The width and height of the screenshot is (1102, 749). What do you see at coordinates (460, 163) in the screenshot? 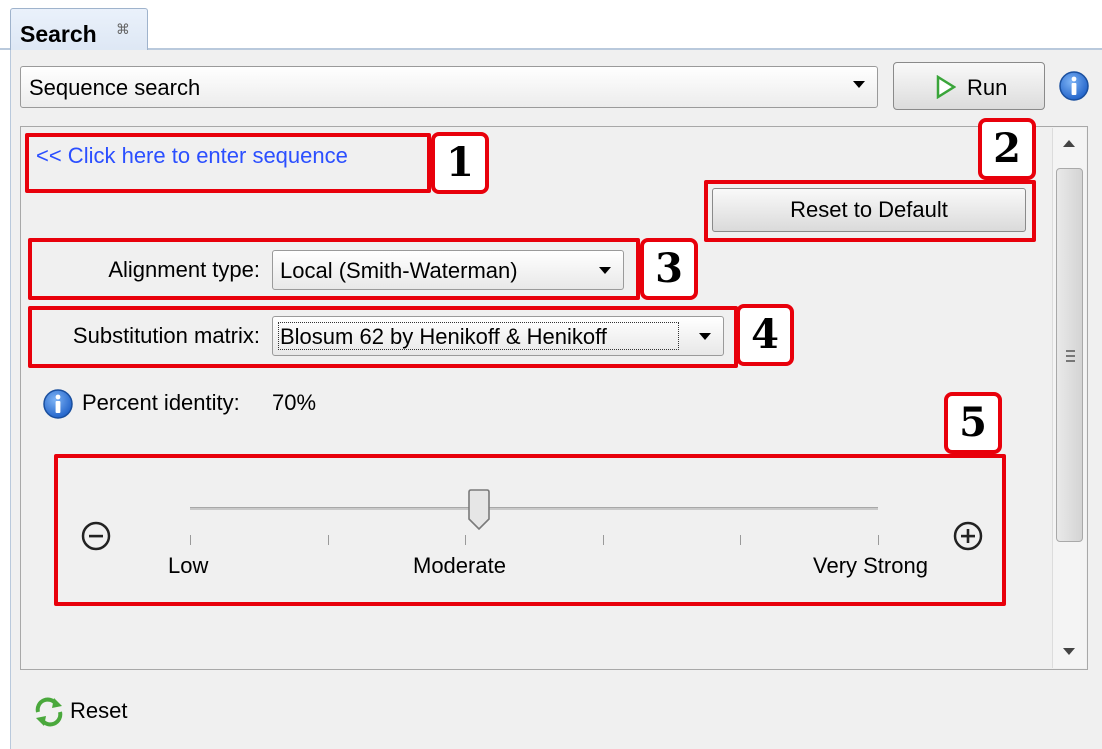
I see `annotation-number-1: 1` at bounding box center [460, 163].